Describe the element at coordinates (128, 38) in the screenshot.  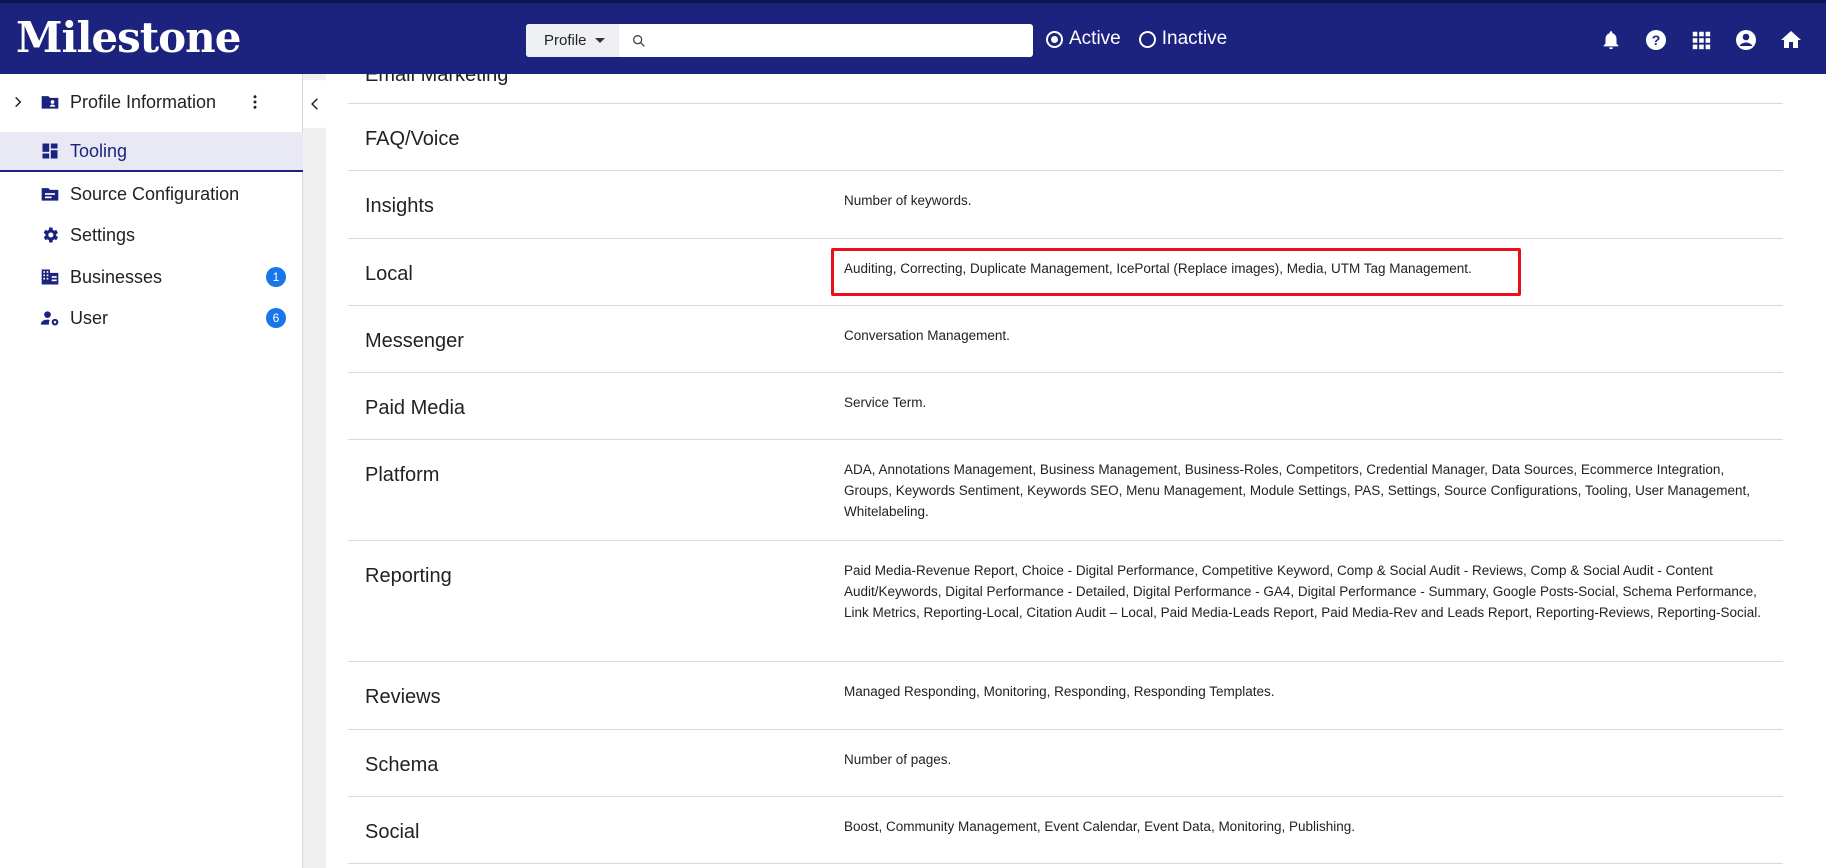
I see `milestone-logo: Milestone` at that location.